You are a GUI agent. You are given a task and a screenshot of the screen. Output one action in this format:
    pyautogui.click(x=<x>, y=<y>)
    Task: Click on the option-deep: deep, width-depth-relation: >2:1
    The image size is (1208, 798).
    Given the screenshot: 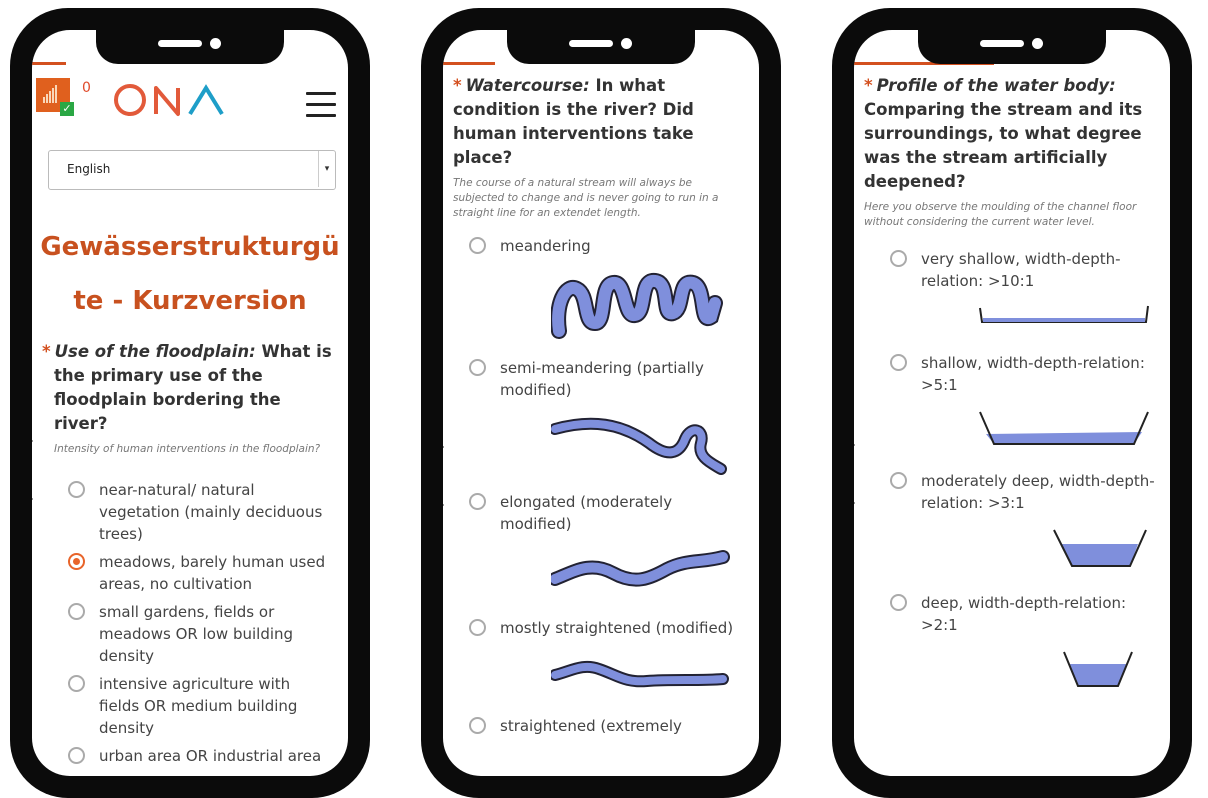 What is the action you would take?
    pyautogui.click(x=1023, y=614)
    